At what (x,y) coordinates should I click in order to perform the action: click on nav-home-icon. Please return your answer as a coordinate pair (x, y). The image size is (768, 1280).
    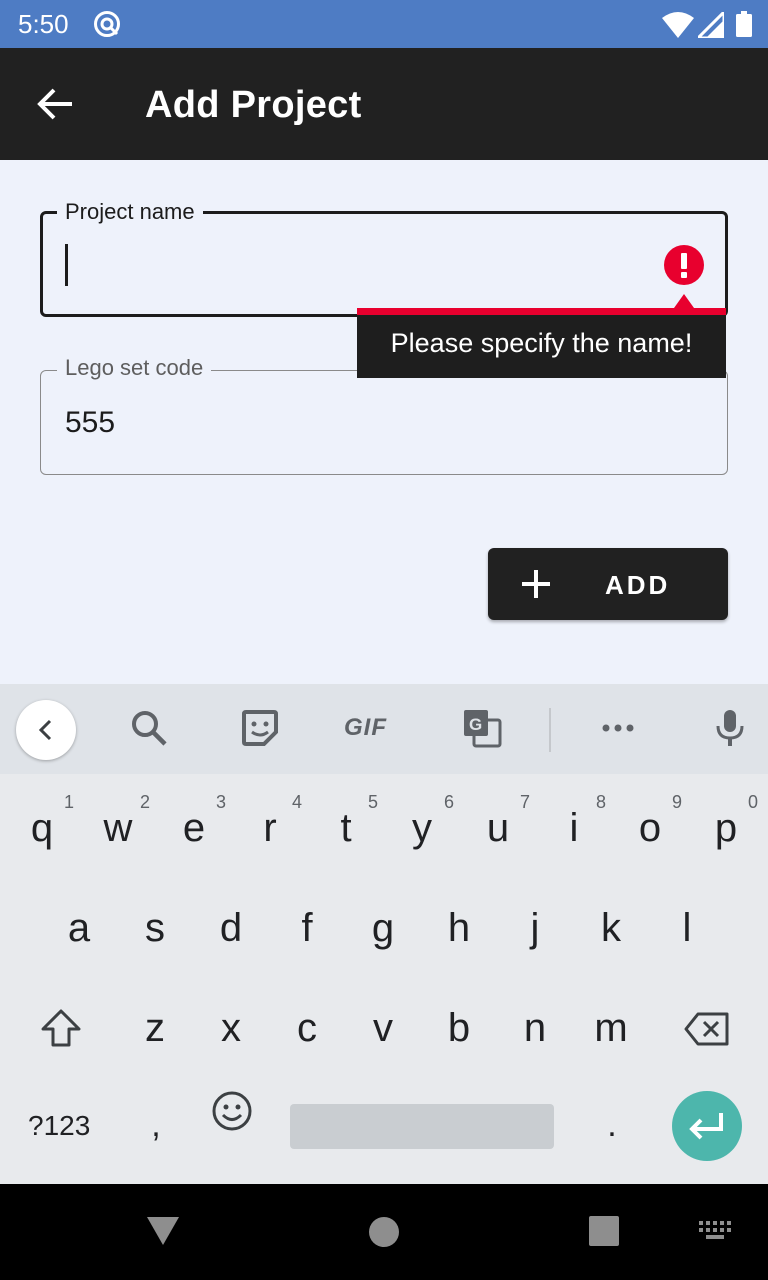
    Looking at the image, I should click on (384, 1232).